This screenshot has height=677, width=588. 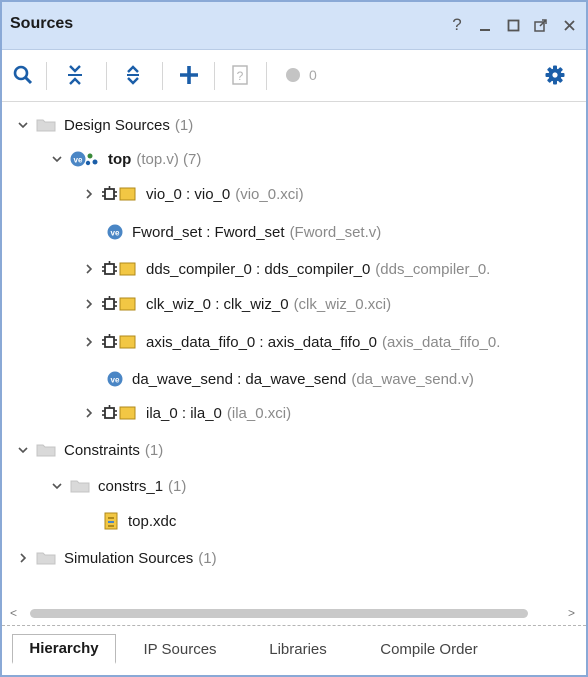 I want to click on tree-node-label: top, so click(x=120, y=159).